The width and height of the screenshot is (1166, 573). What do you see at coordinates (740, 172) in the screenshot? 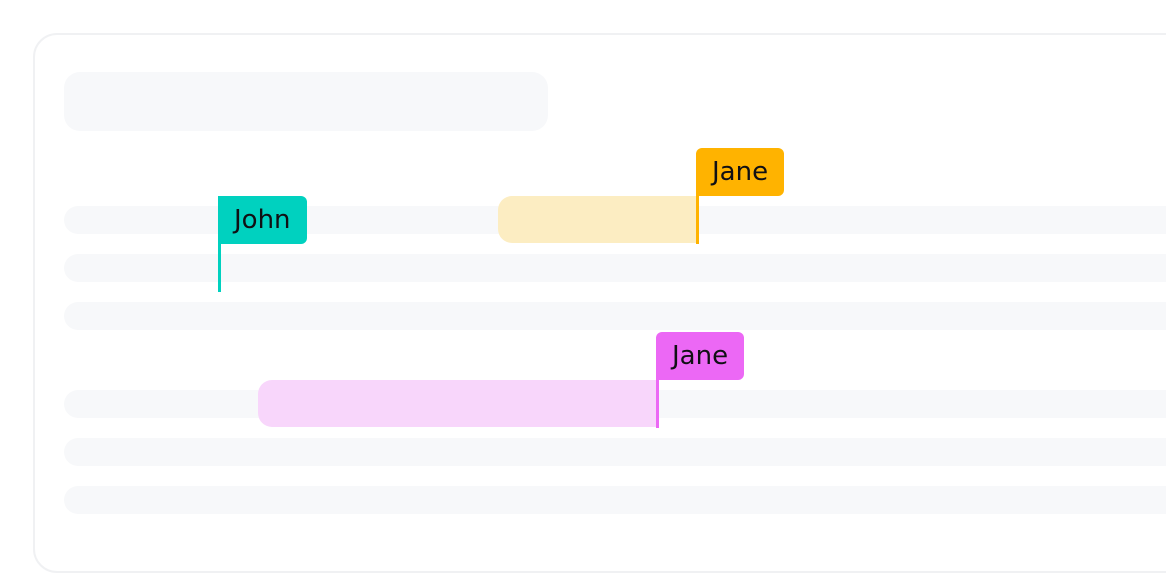
I see `jane-cursor-label-1: Jane` at bounding box center [740, 172].